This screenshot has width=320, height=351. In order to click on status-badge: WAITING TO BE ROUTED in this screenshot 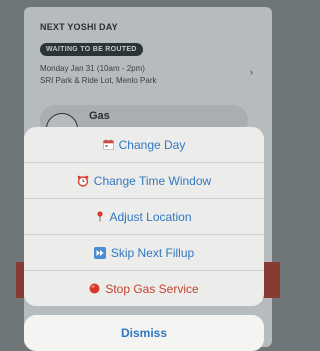, I will do `click(91, 49)`.